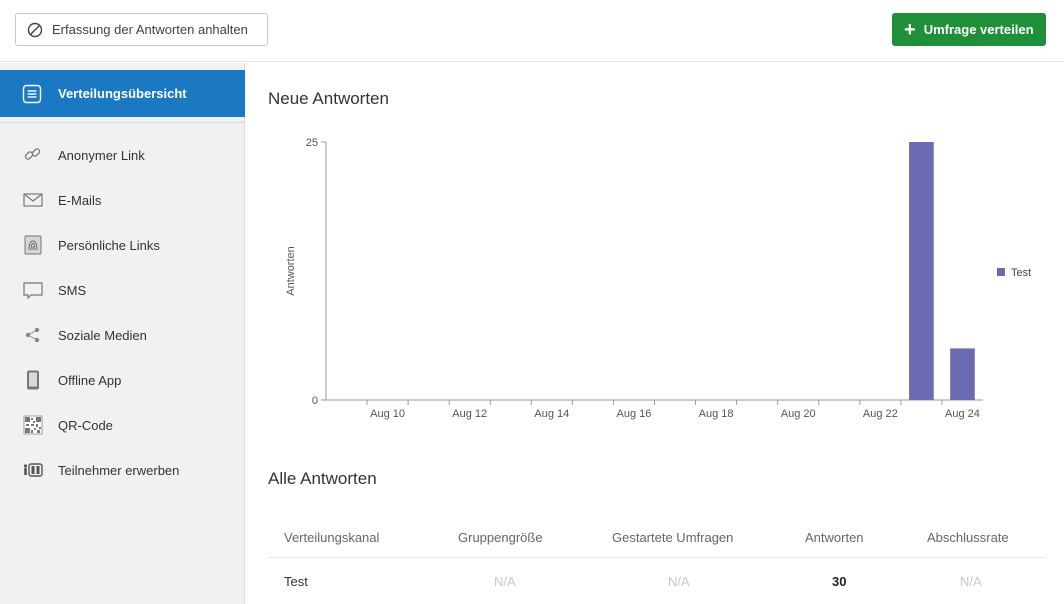  I want to click on y-tick-label: 0, so click(315, 401).